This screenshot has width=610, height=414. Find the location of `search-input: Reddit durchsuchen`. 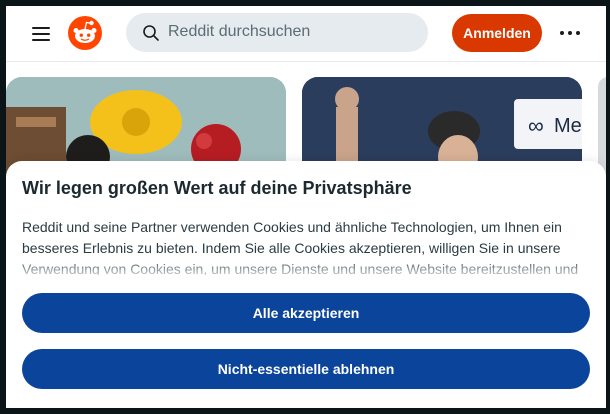

search-input: Reddit durchsuchen is located at coordinates (239, 32).